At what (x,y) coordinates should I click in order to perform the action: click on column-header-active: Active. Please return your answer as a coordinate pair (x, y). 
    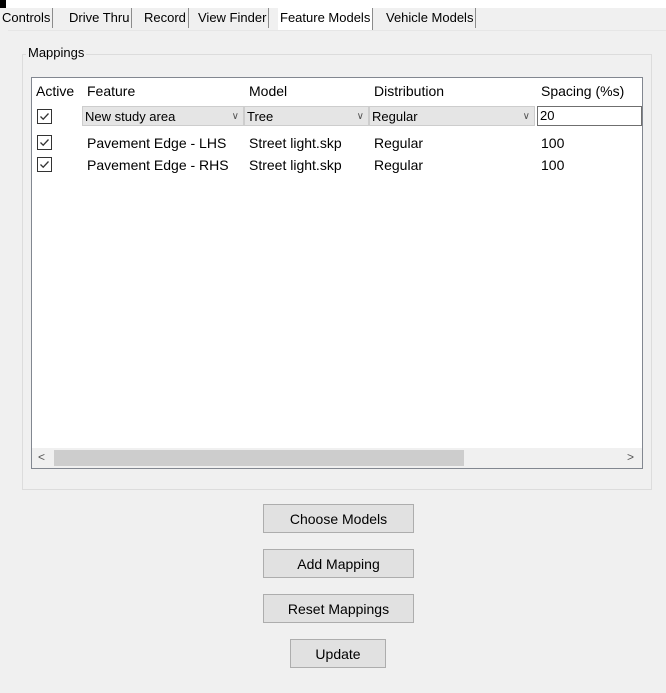
    Looking at the image, I should click on (55, 91).